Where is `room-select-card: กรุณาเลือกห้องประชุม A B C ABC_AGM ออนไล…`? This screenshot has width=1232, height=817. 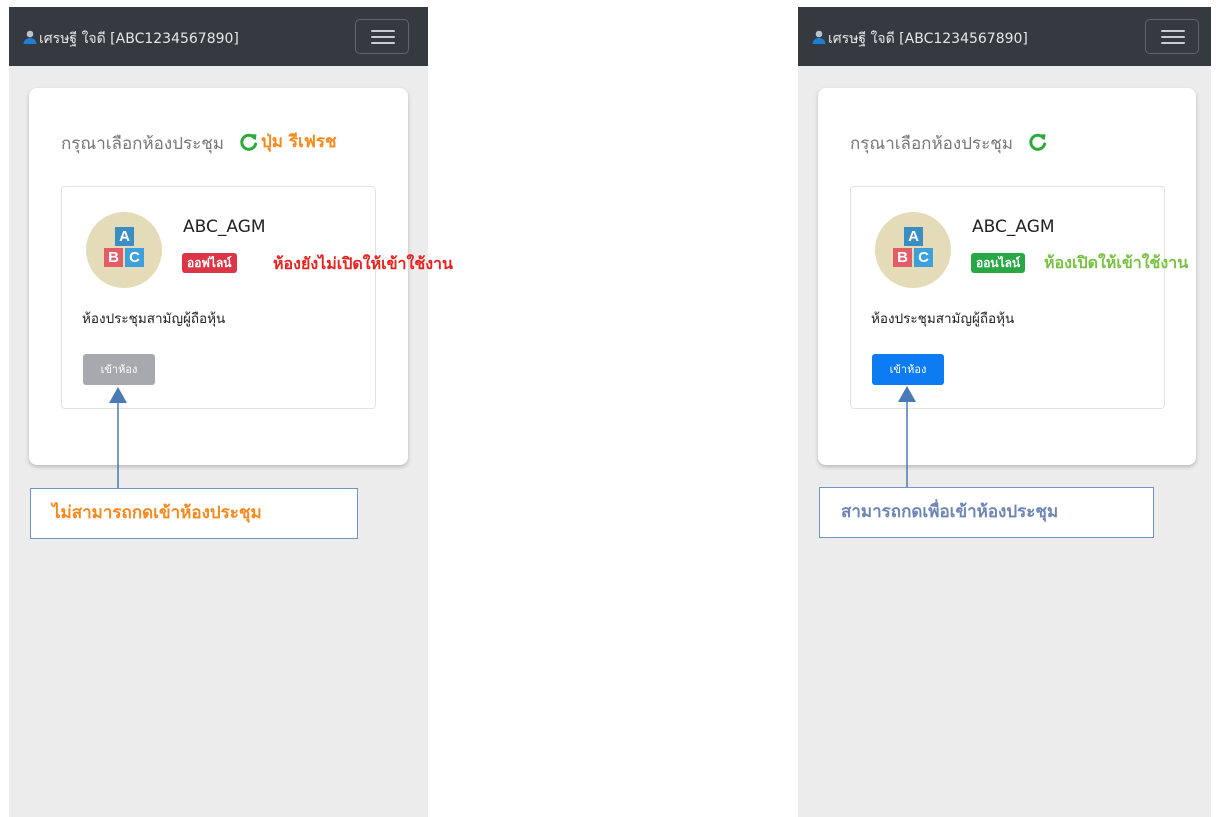 room-select-card: กรุณาเลือกห้องประชุม A B C ABC_AGM ออนไล… is located at coordinates (1007, 276).